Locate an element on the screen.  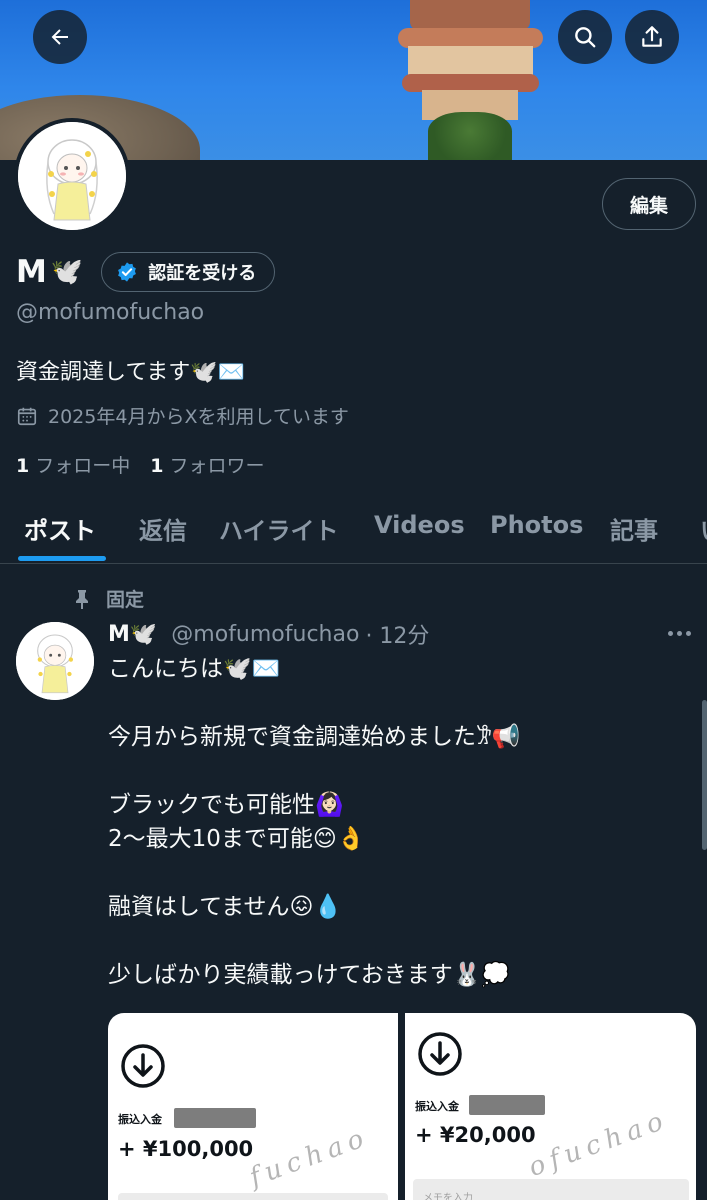
tab-videos: Videos is located at coordinates (419, 525).